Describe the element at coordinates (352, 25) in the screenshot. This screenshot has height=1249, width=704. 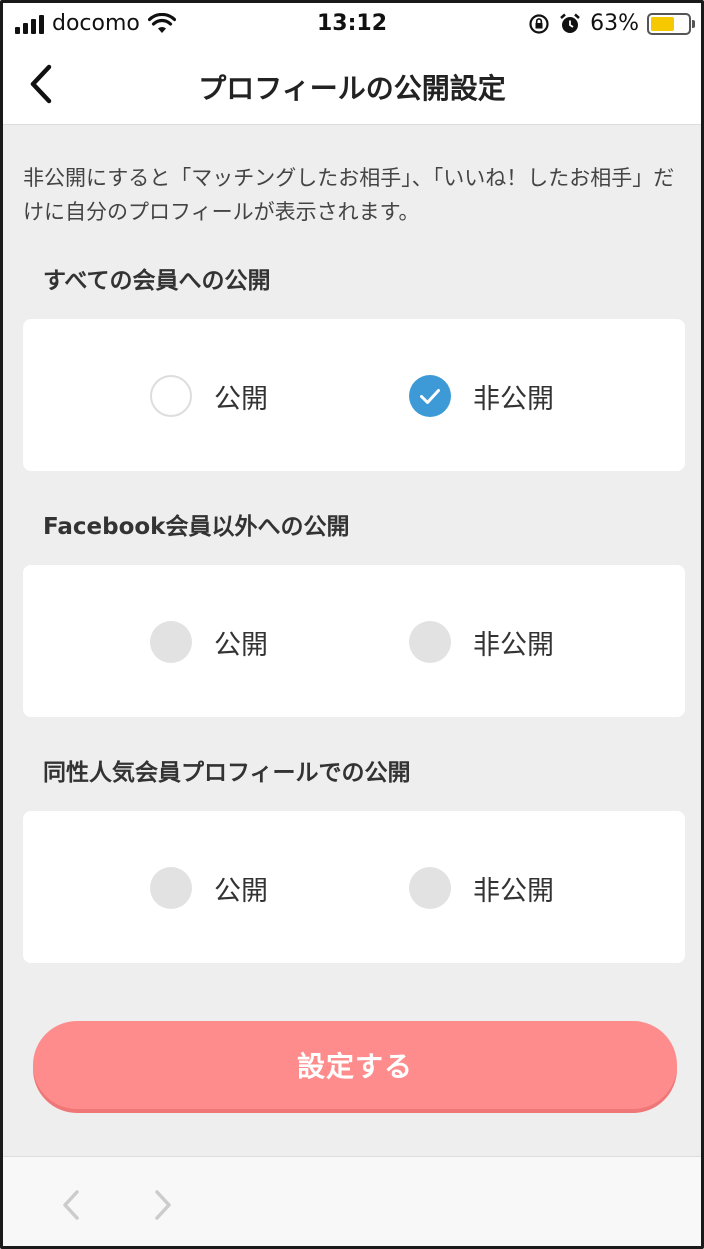
I see `status-bar: docomo 13:12 63%` at that location.